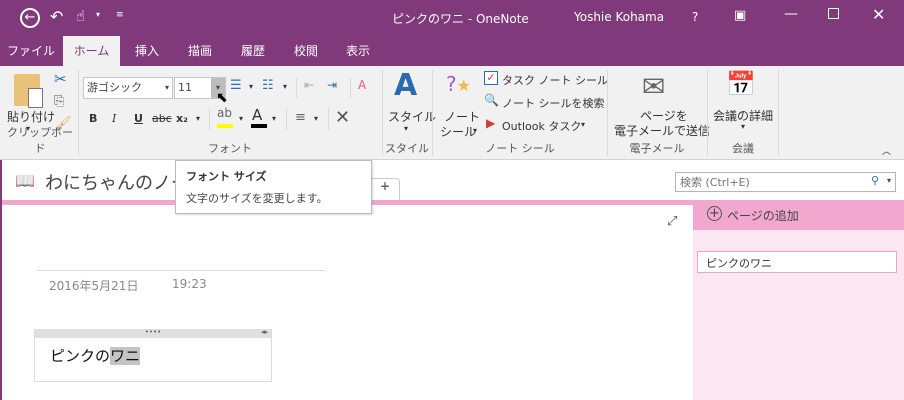  I want to click on highlight-icon: ab, so click(224, 113).